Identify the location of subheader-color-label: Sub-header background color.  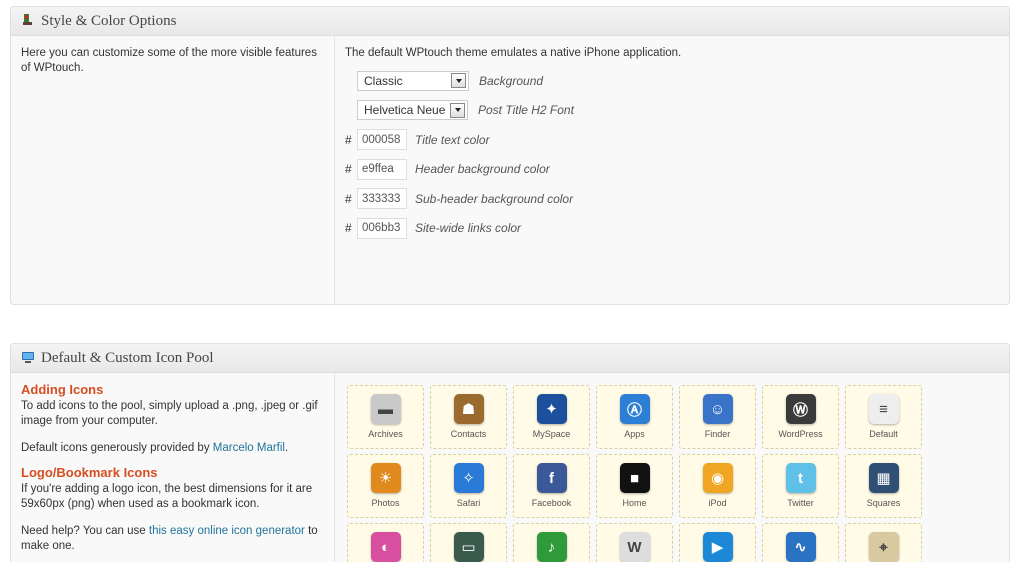
(494, 198).